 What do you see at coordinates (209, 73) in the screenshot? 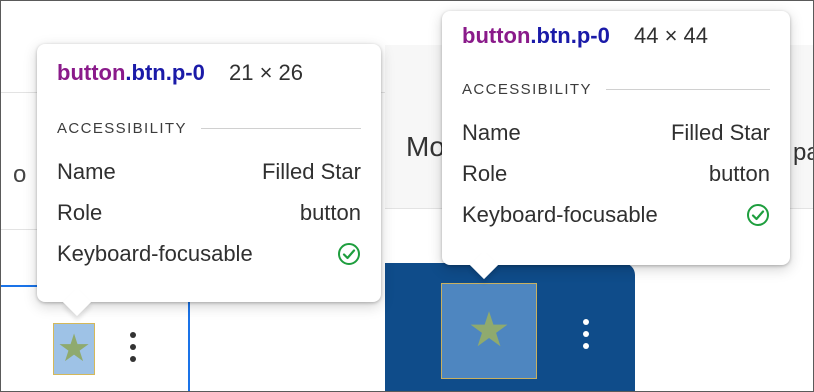
I see `tooltip-selector: button.btn.p-0 21 × 26` at bounding box center [209, 73].